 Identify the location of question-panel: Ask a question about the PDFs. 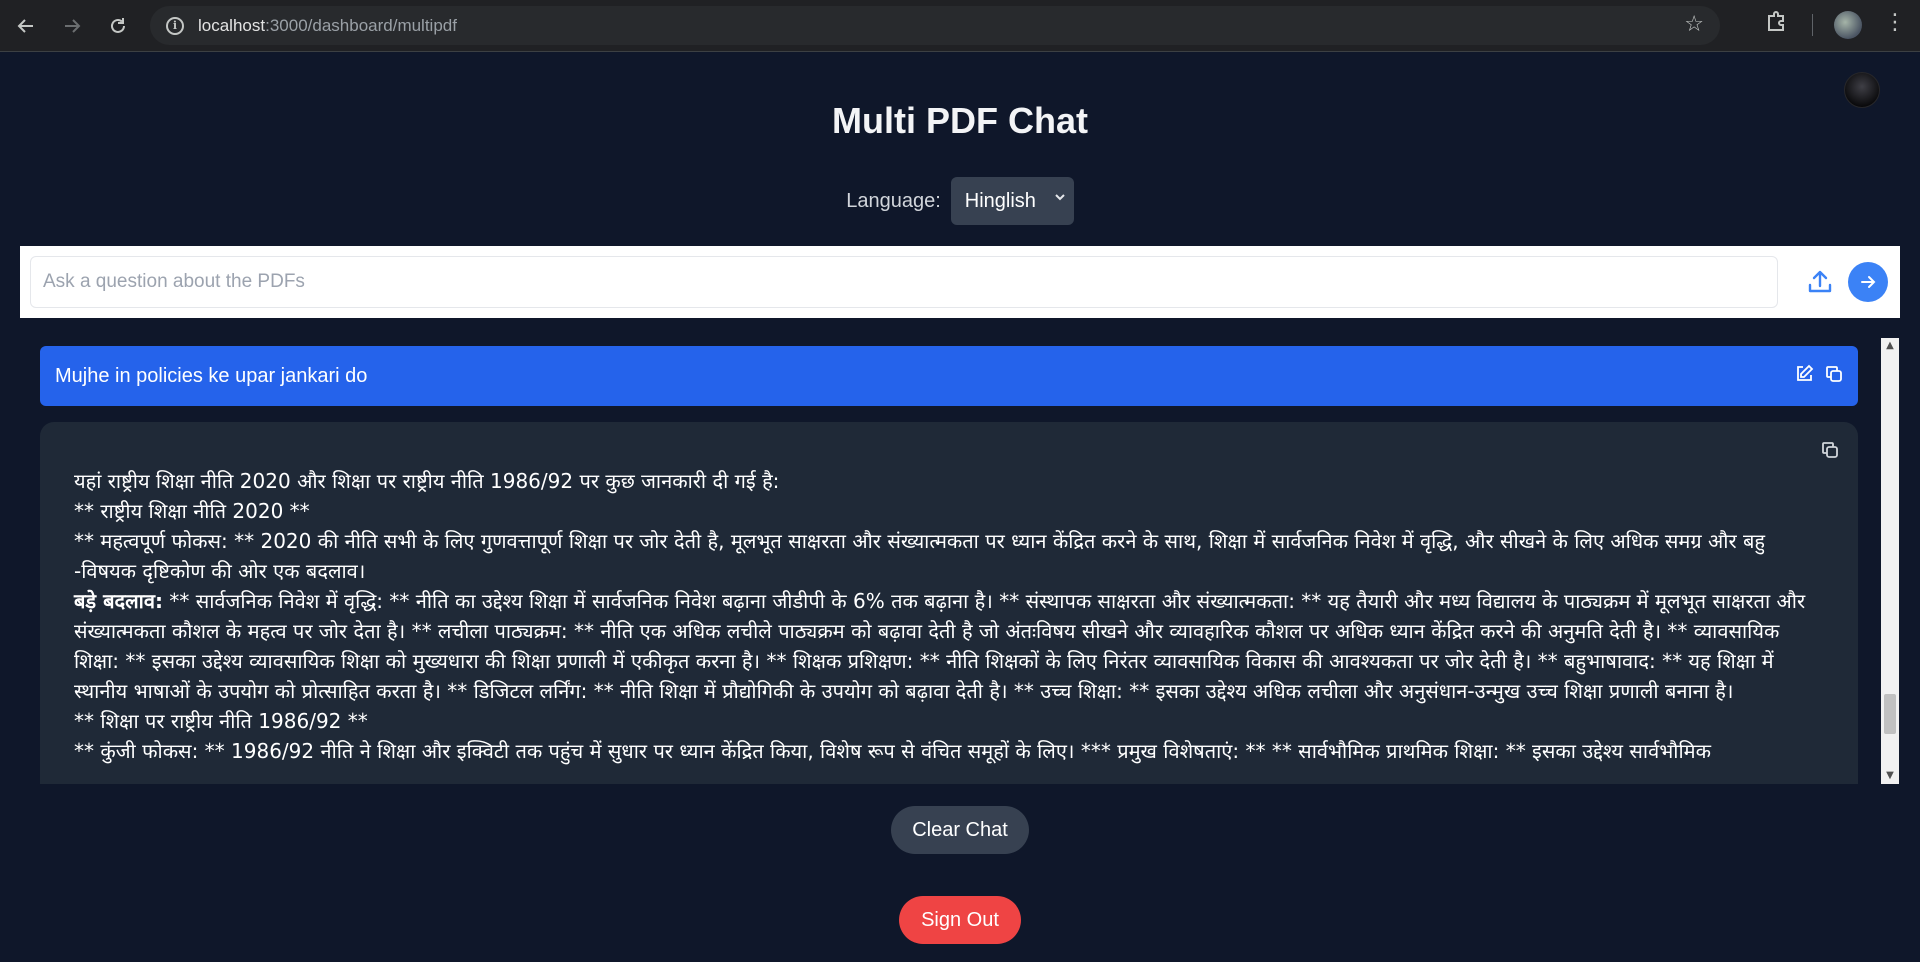
(960, 282).